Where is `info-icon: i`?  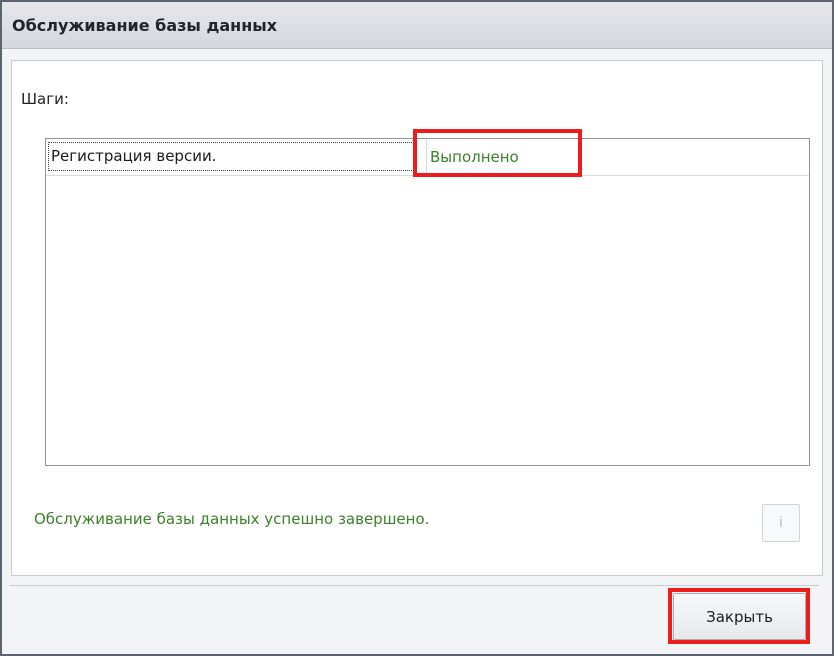 info-icon: i is located at coordinates (781, 523).